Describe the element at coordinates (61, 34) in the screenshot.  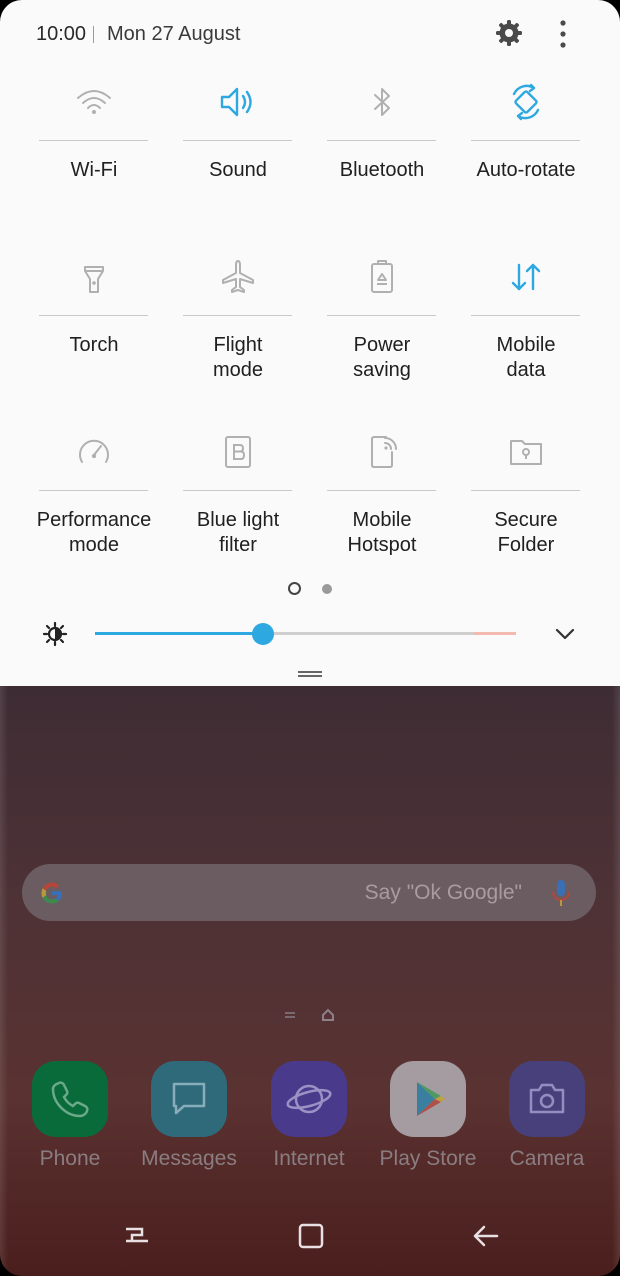
I see `clock-time: 10:00` at that location.